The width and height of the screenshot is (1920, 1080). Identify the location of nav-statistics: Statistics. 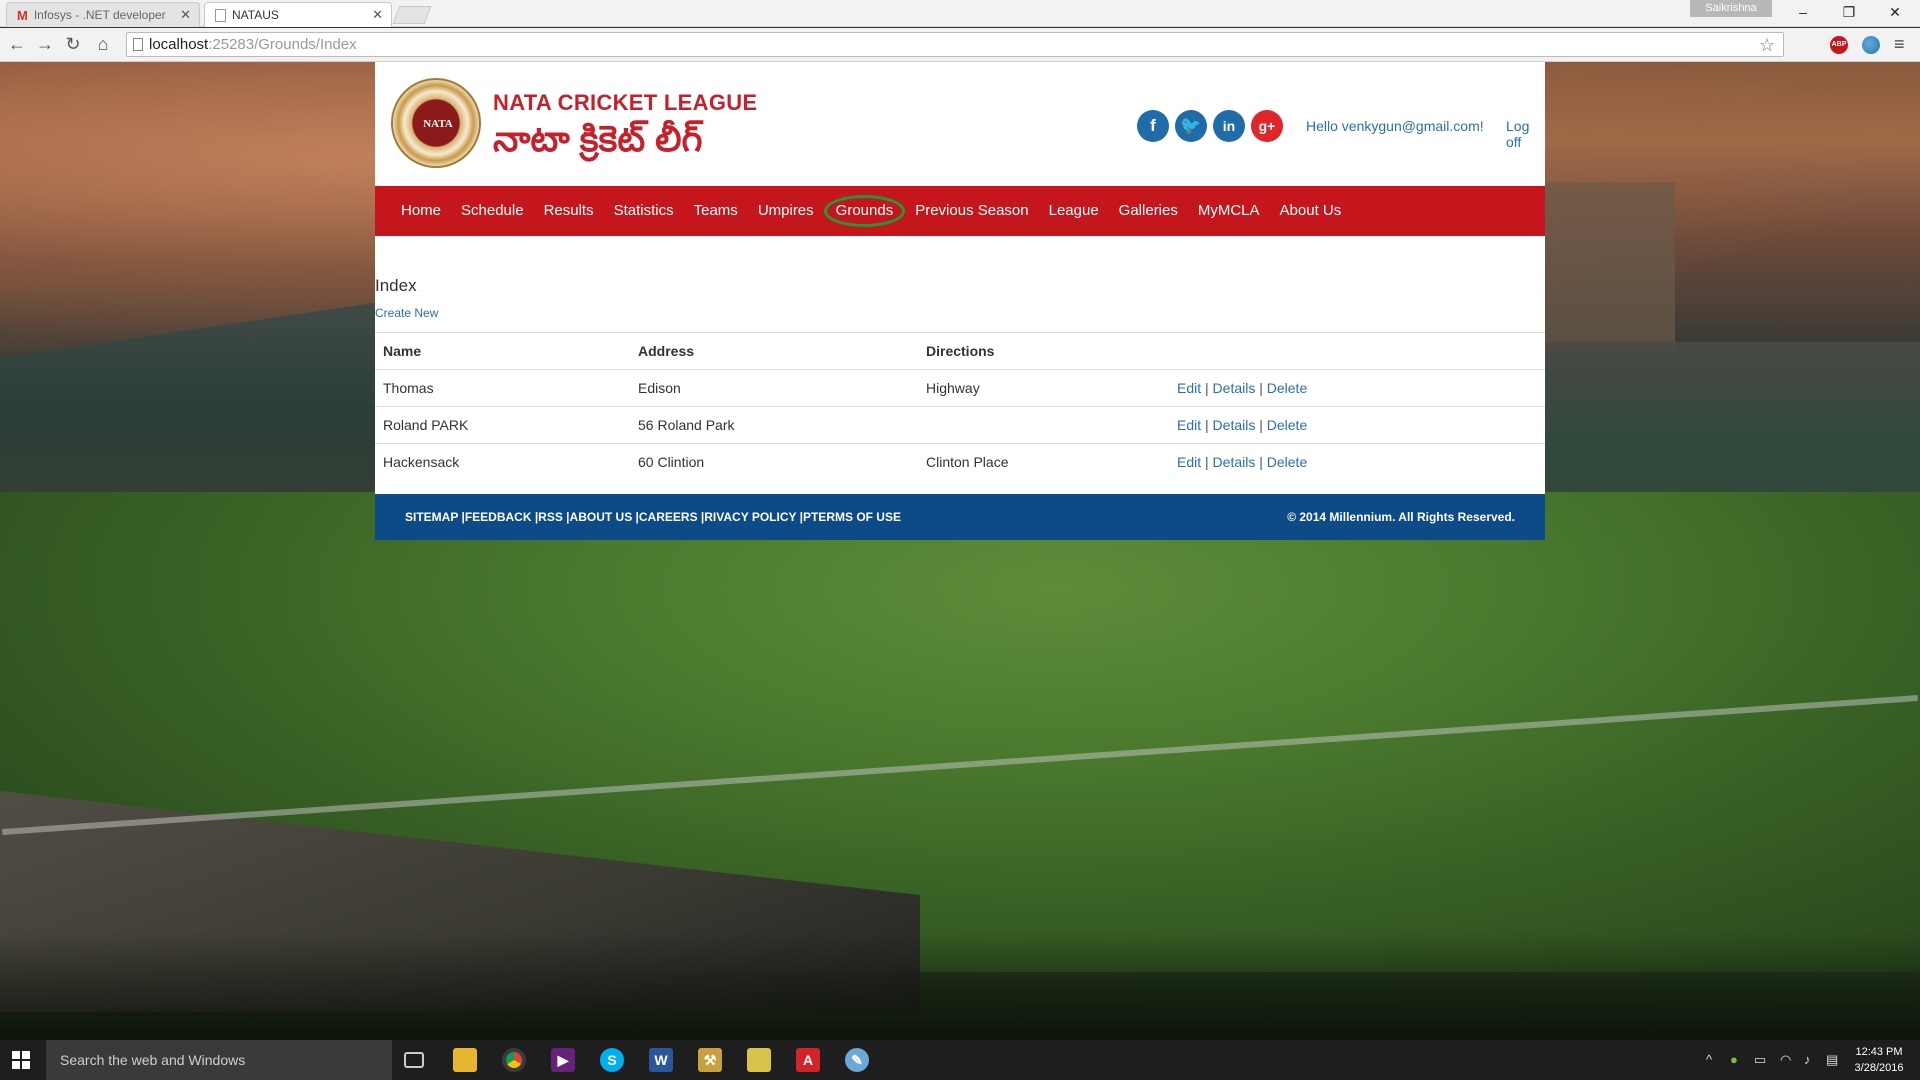
(644, 211).